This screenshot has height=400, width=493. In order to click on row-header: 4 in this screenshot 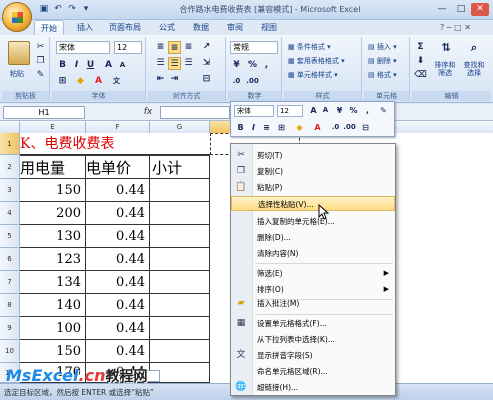, I will do `click(10, 213)`.